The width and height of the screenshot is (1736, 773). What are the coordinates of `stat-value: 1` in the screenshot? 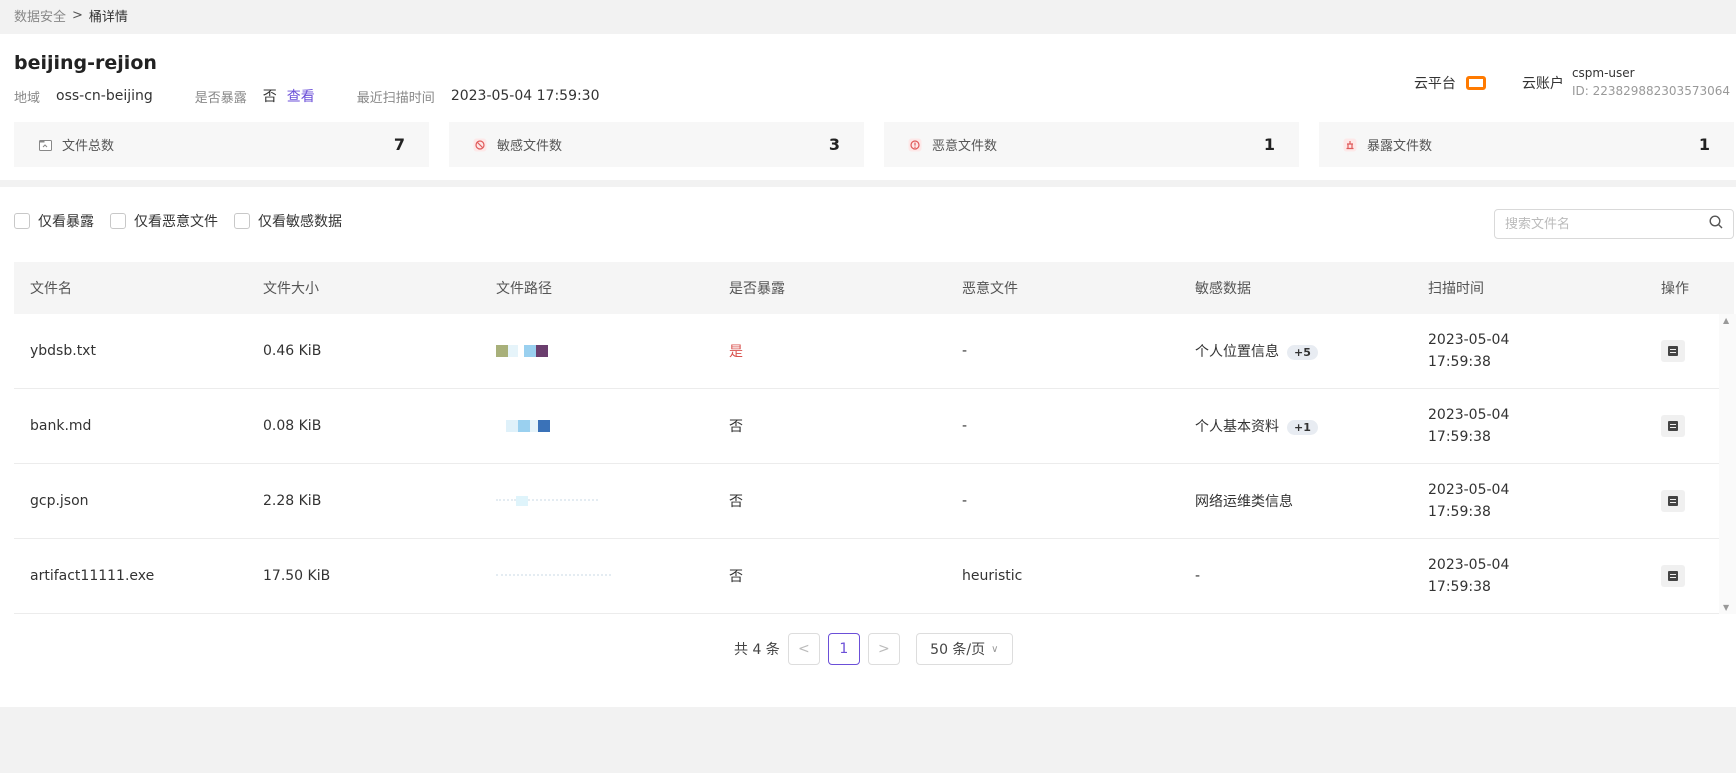 It's located at (1269, 144).